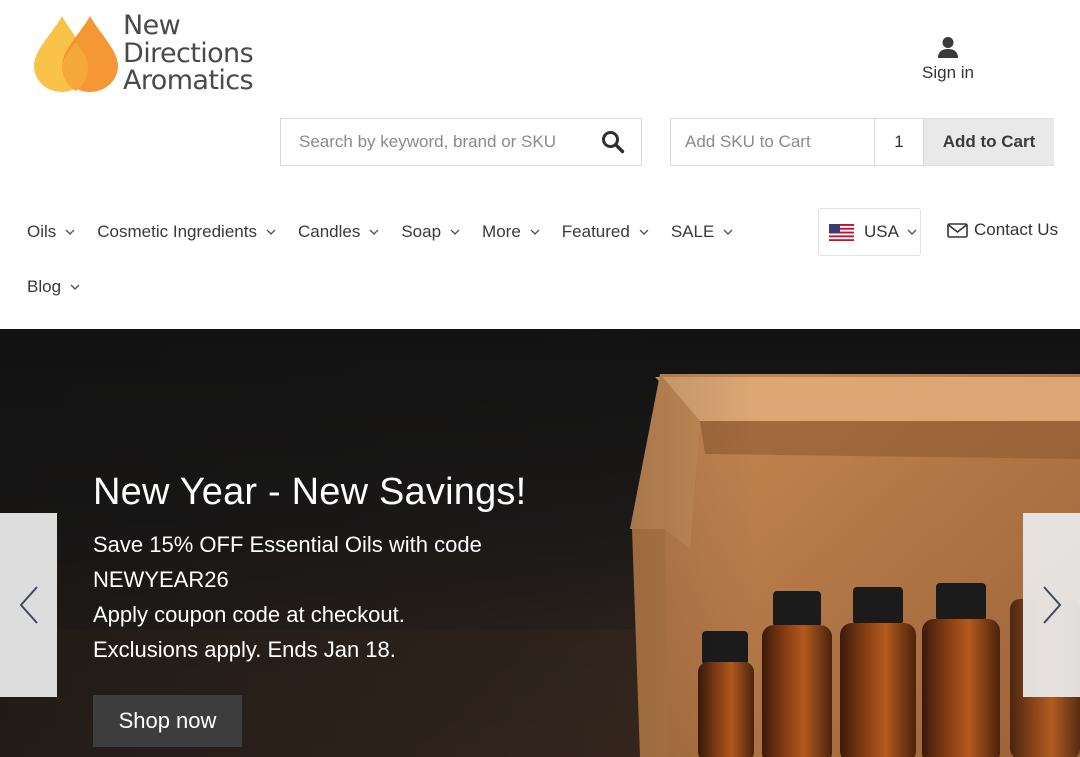  I want to click on brand-logo: New Directions Aromatics, so click(152, 54).